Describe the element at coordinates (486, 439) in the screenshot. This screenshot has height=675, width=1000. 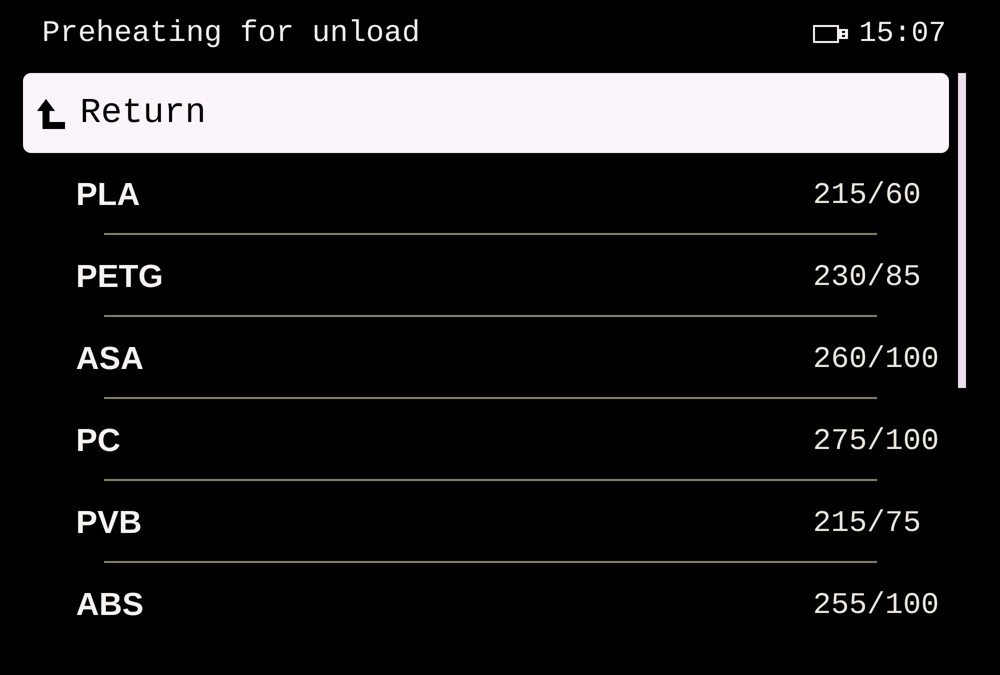
I see `menu-item: PC 275/100` at that location.